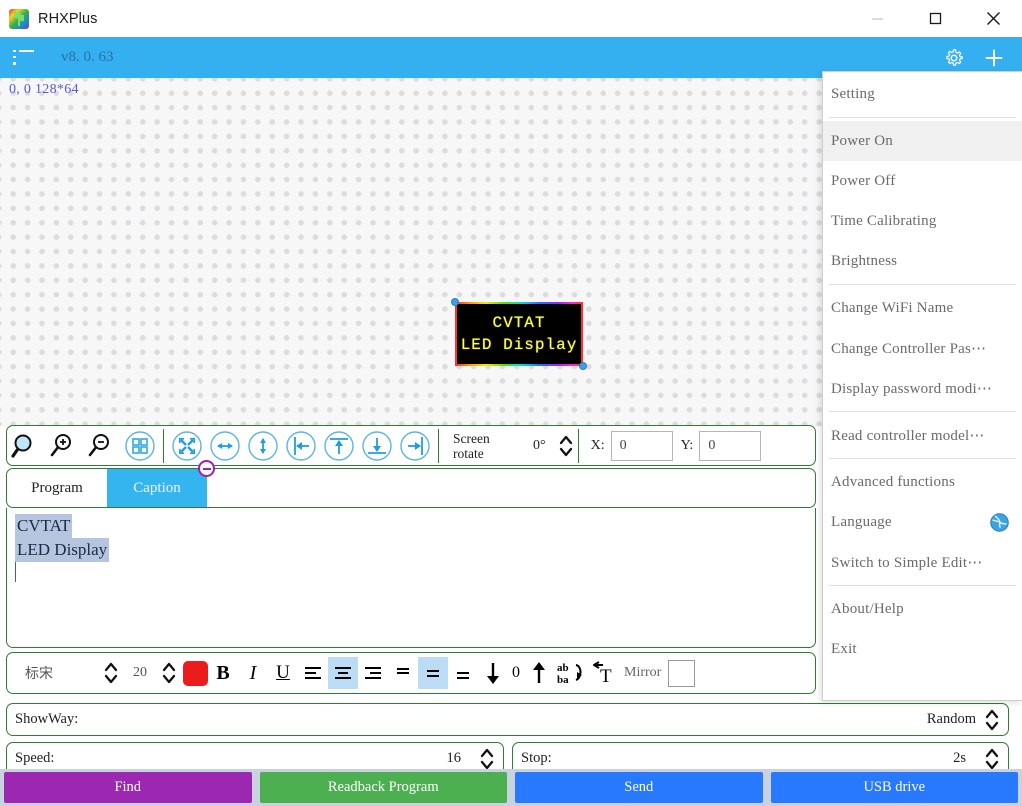 This screenshot has height=806, width=1022. Describe the element at coordinates (111, 673) in the screenshot. I see `font-family-stepper` at that location.